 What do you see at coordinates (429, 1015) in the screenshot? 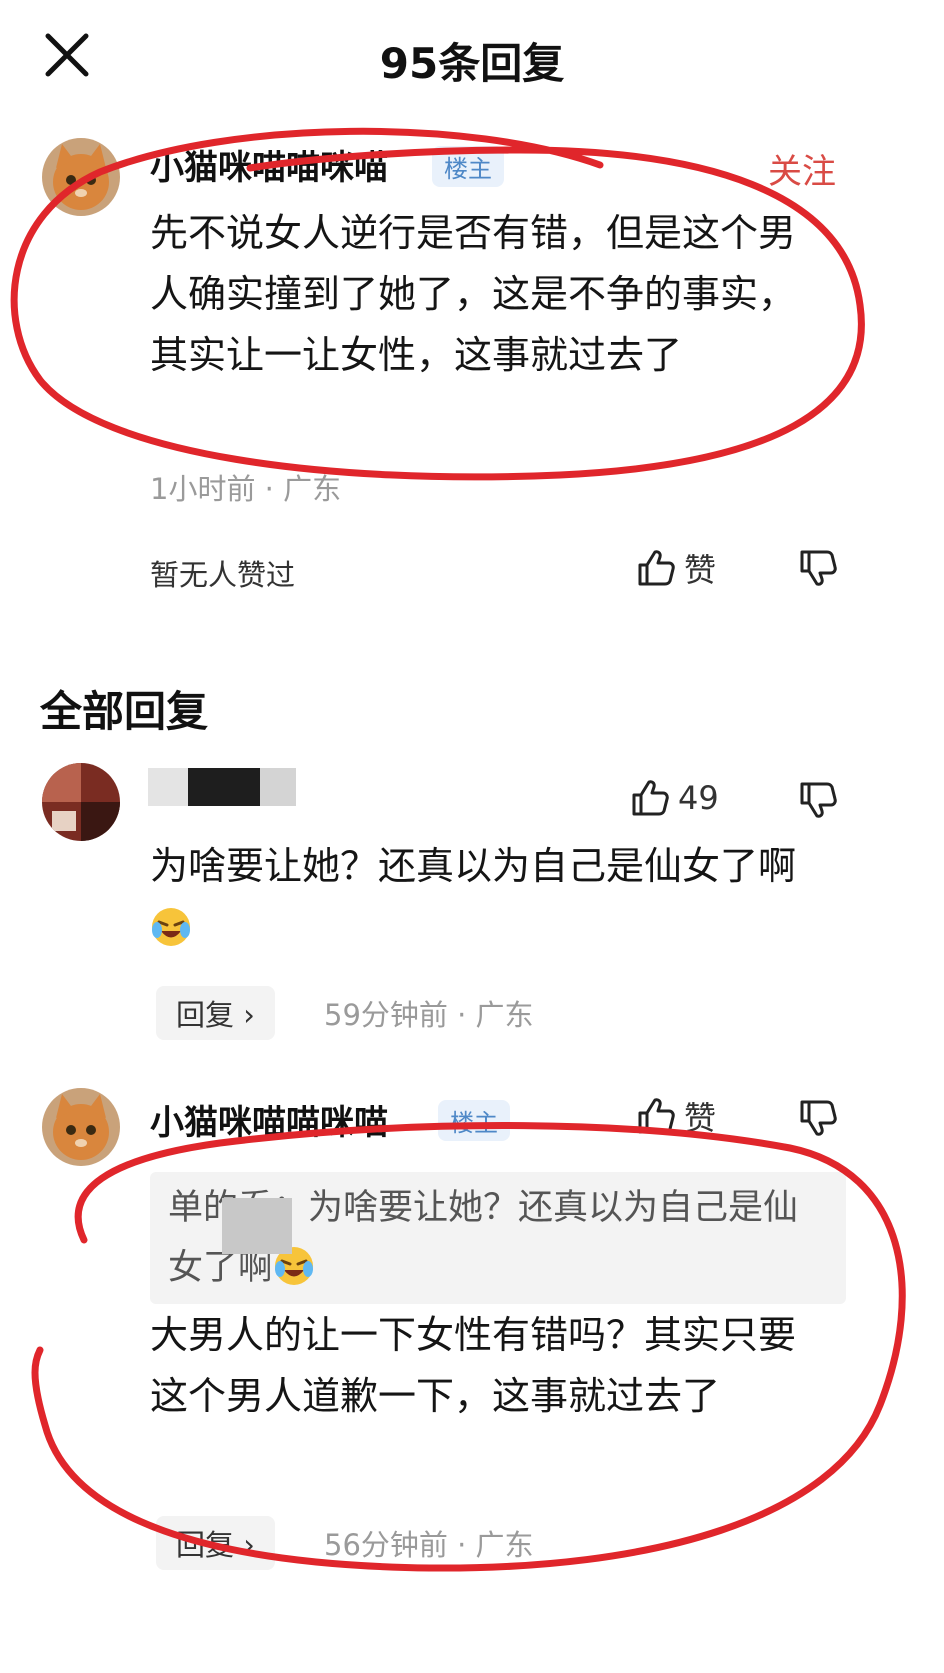
I see `reply-time-location: 59分钟前 · 广东` at bounding box center [429, 1015].